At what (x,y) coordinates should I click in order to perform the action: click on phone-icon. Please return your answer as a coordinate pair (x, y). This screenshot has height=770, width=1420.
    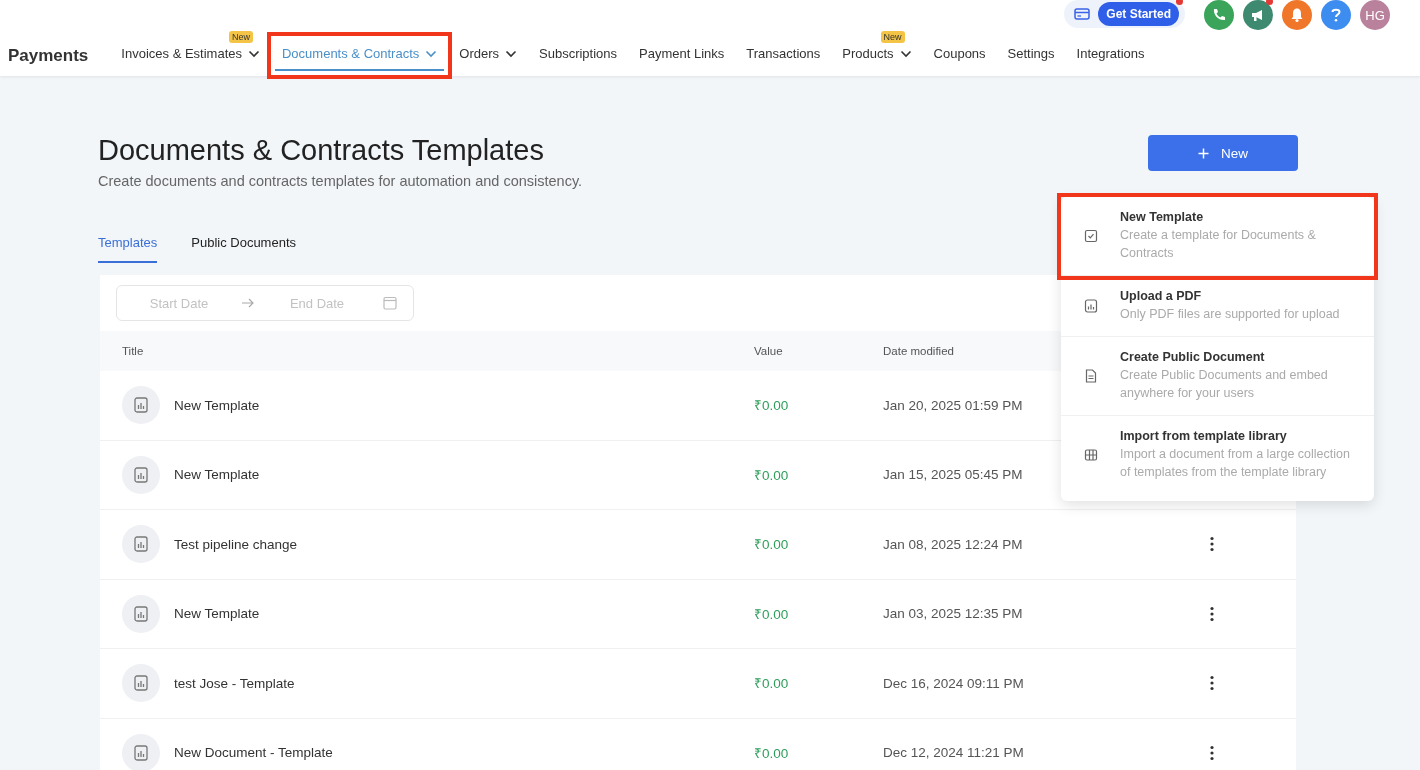
    Looking at the image, I should click on (1219, 15).